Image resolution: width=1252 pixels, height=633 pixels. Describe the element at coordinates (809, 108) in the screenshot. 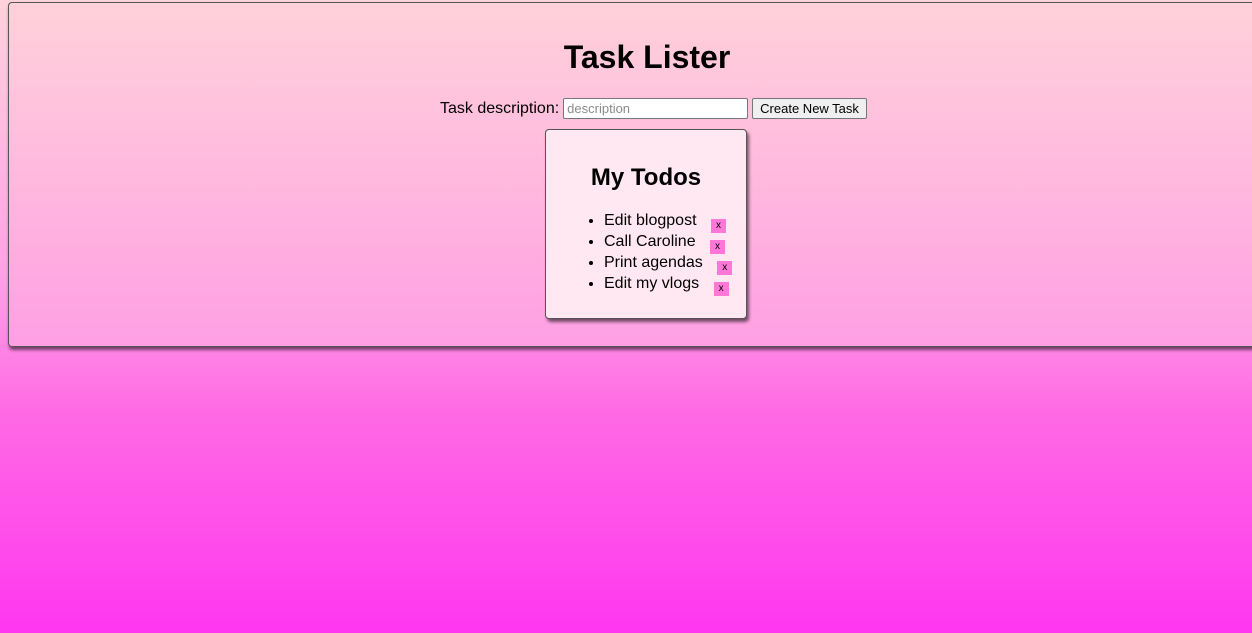

I see `create-new-task-button: Create New Task` at that location.